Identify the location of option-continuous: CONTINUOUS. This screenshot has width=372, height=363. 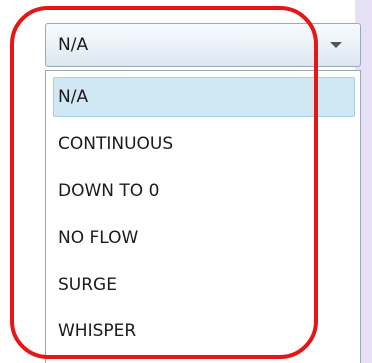
(204, 144).